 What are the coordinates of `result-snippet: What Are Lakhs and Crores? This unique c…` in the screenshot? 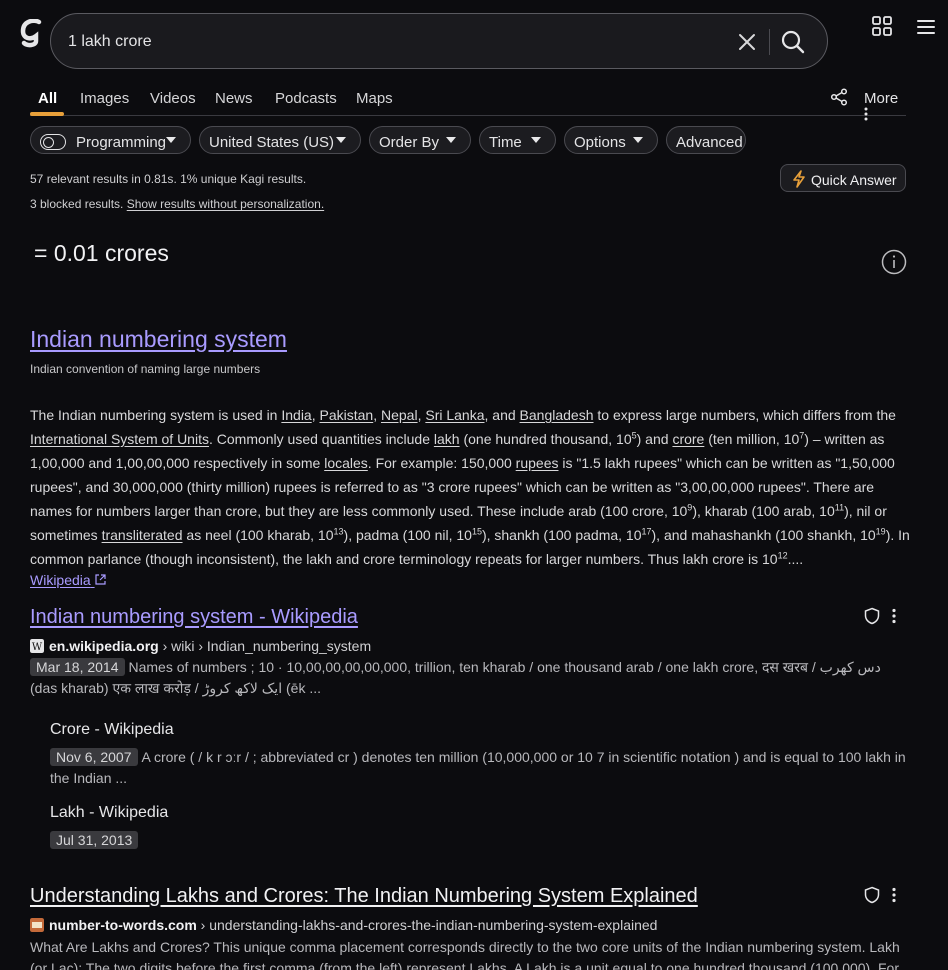 It's located at (465, 954).